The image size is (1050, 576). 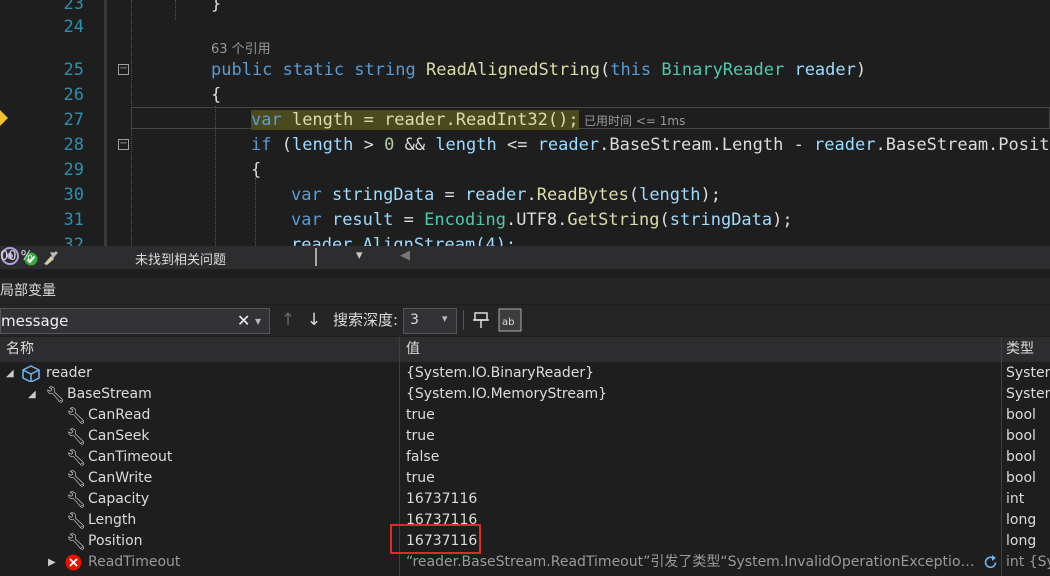 I want to click on editor-status-bar: 00 % ▾ 未找到相关问题 ▾ ◀, so click(x=525, y=257).